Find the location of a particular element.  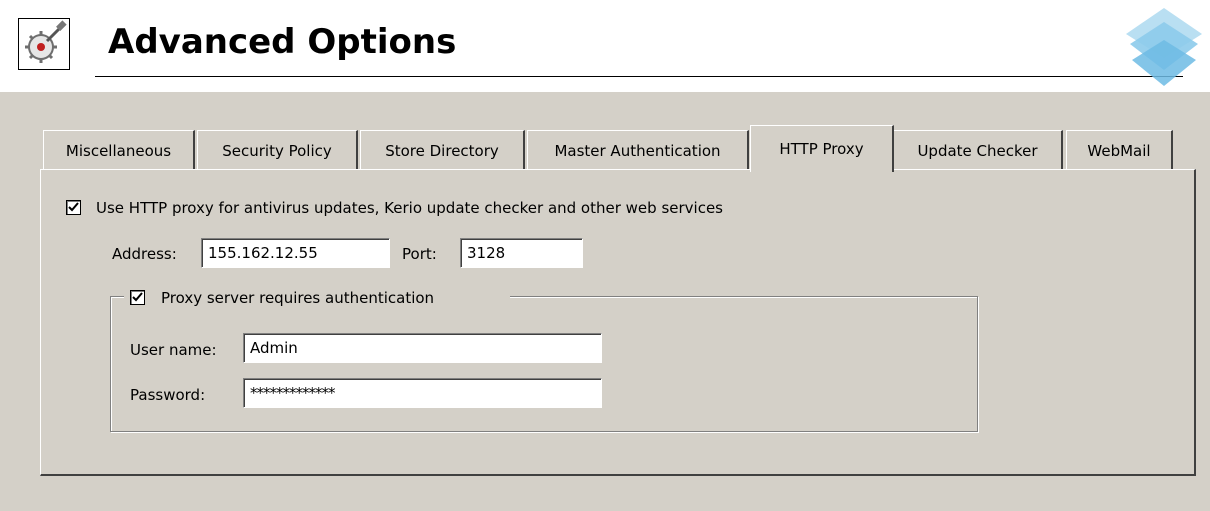

tab-security-policy: Security Policy is located at coordinates (277, 150).